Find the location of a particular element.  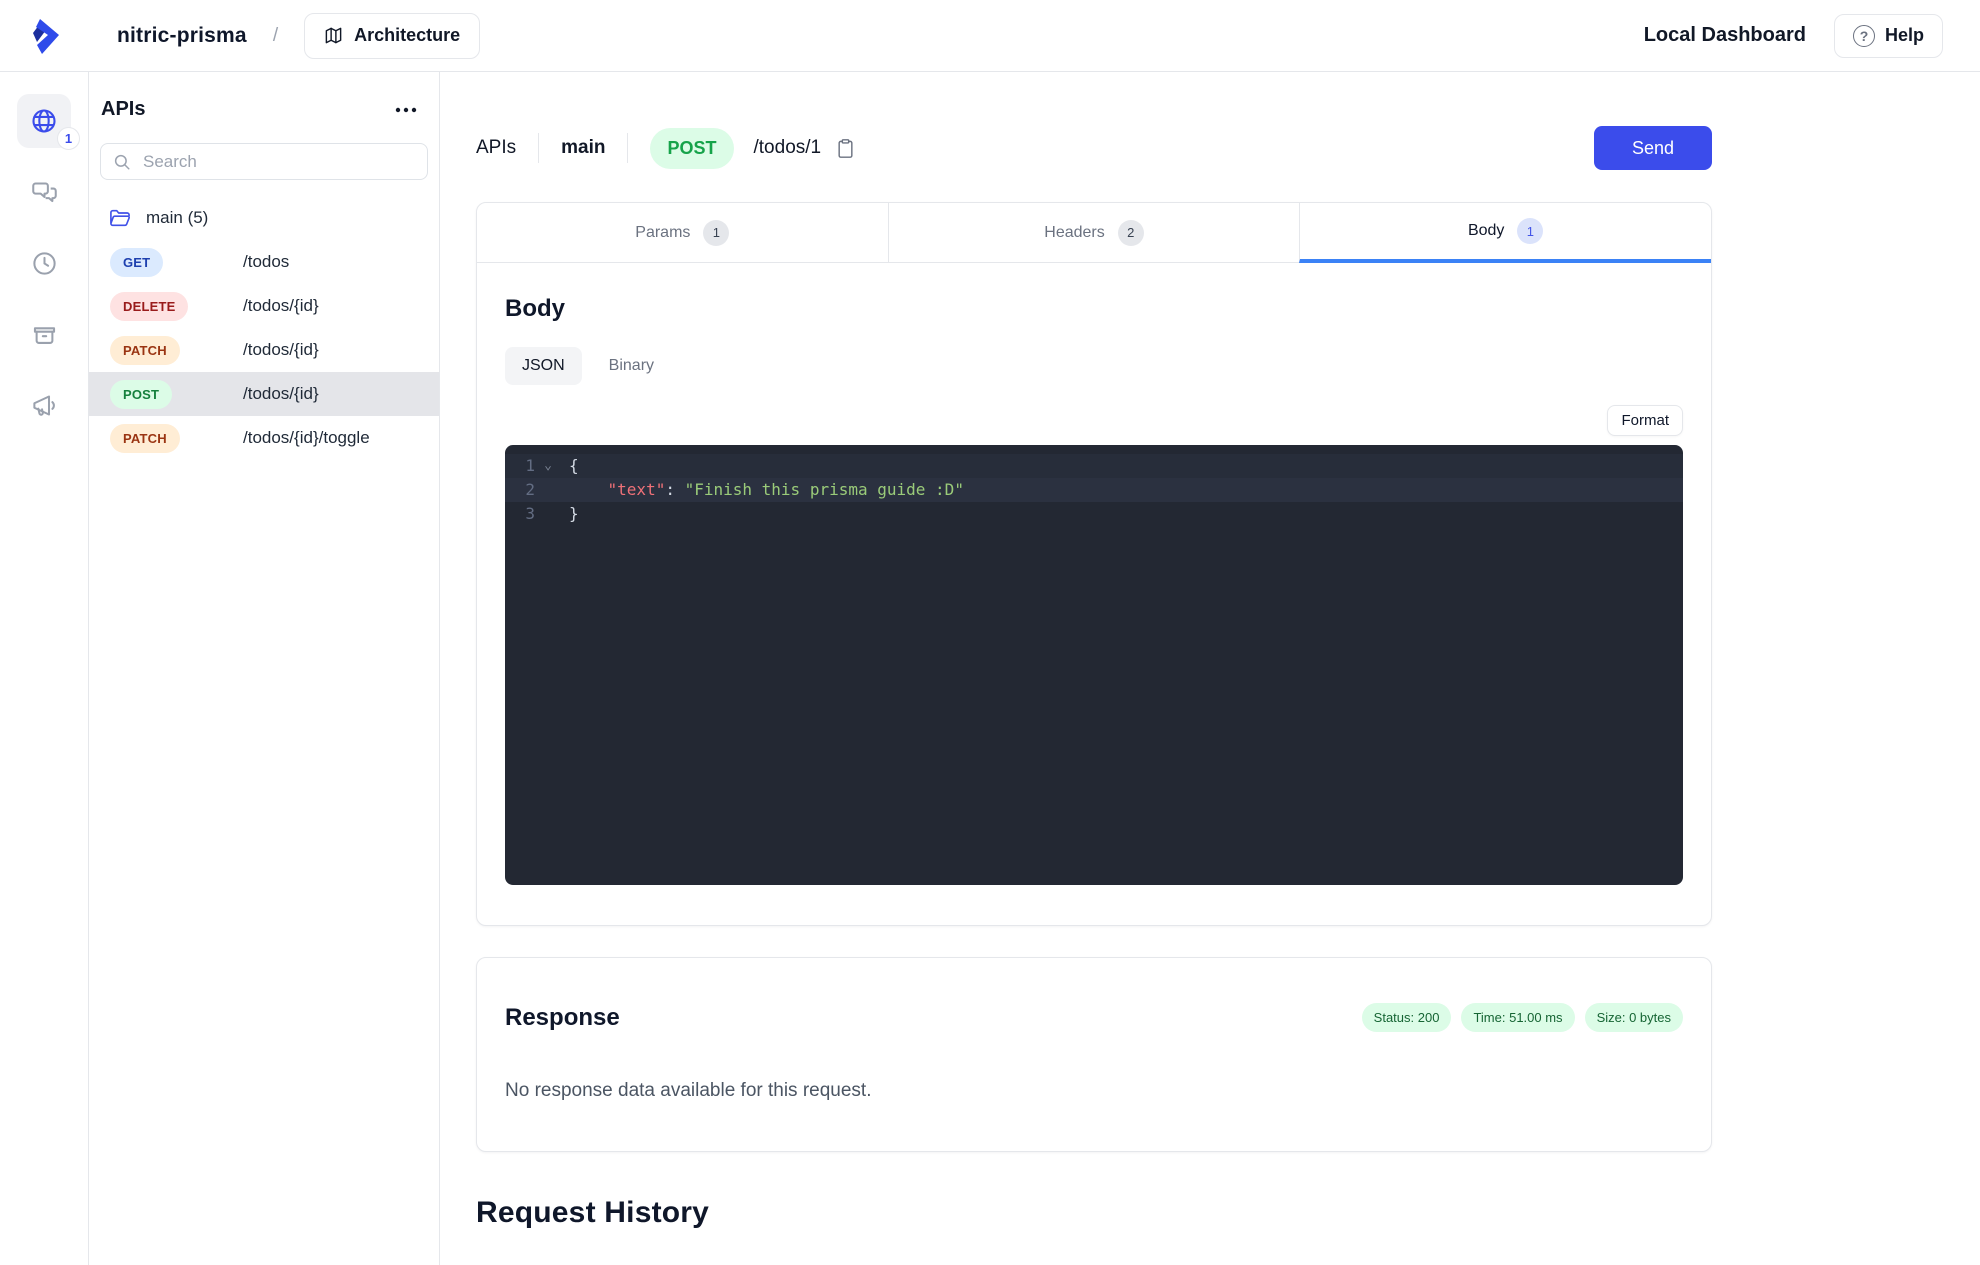

request-path: /todos/1 is located at coordinates (787, 147).